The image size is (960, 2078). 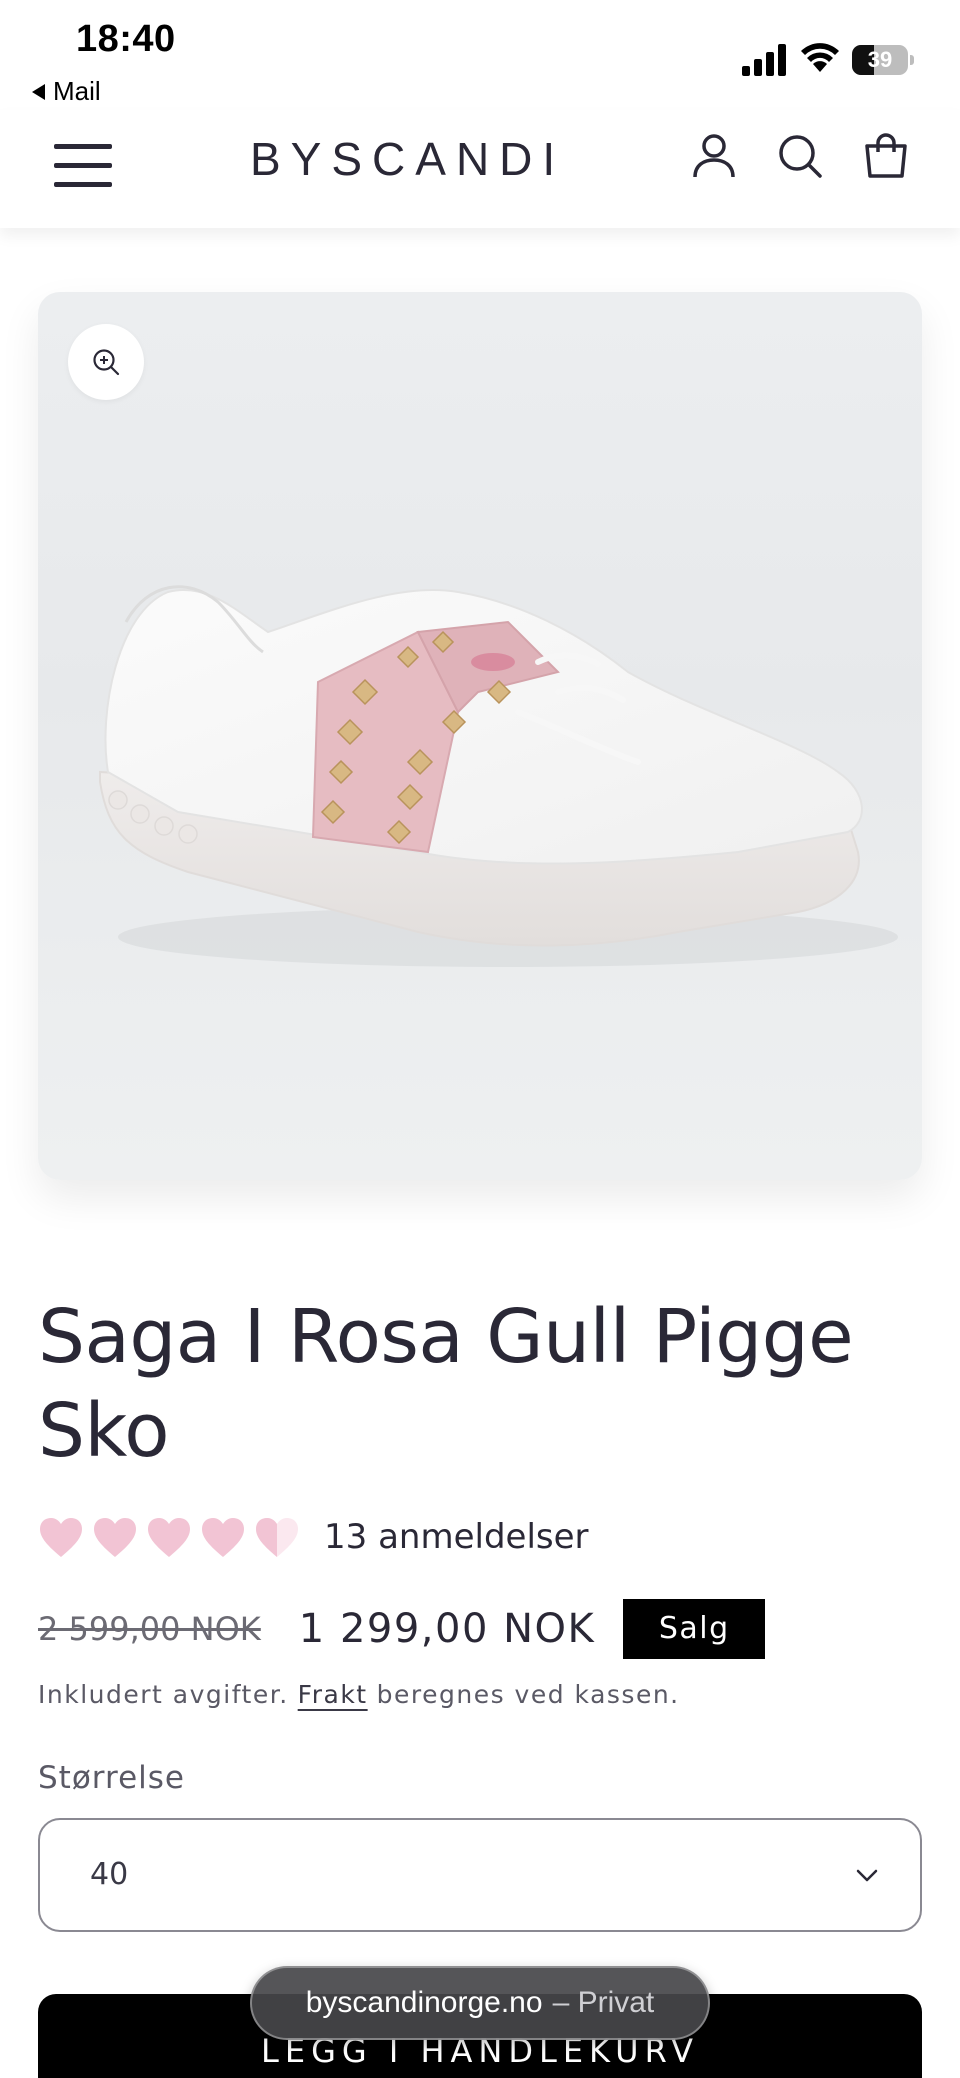 I want to click on zoom-icon, so click(x=106, y=362).